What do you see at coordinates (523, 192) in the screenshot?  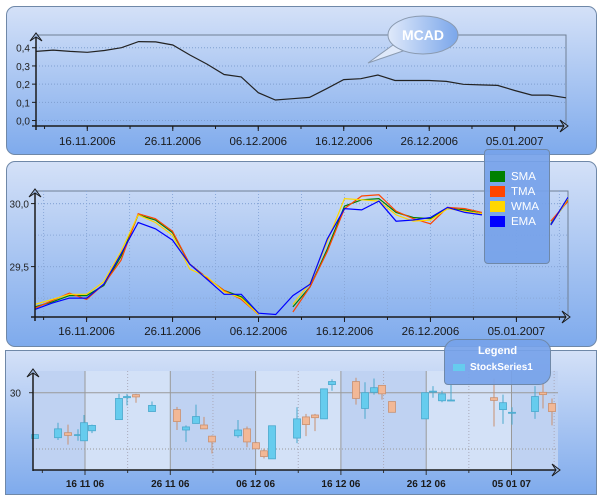 I see `legend-label: TMA` at bounding box center [523, 192].